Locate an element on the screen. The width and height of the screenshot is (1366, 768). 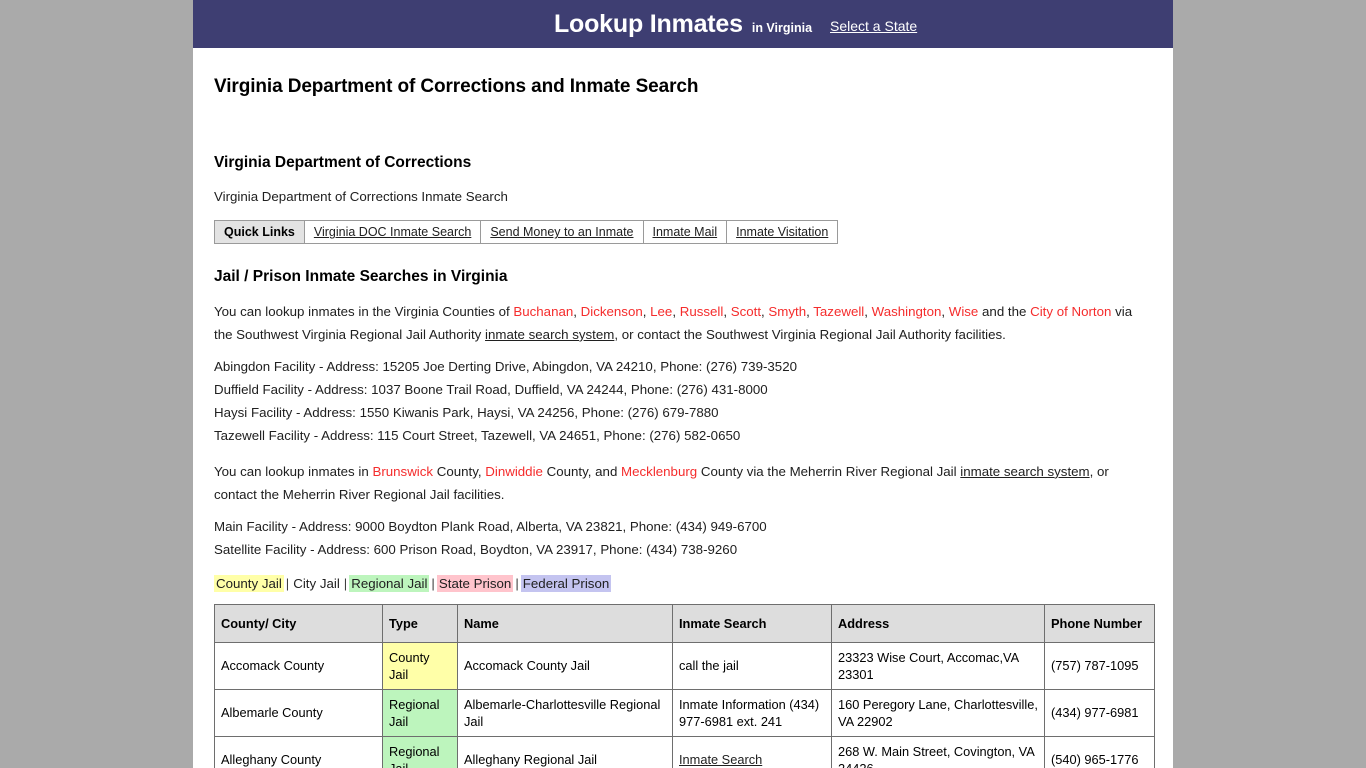
inmate-search-link: Inmate Search is located at coordinates (720, 759).